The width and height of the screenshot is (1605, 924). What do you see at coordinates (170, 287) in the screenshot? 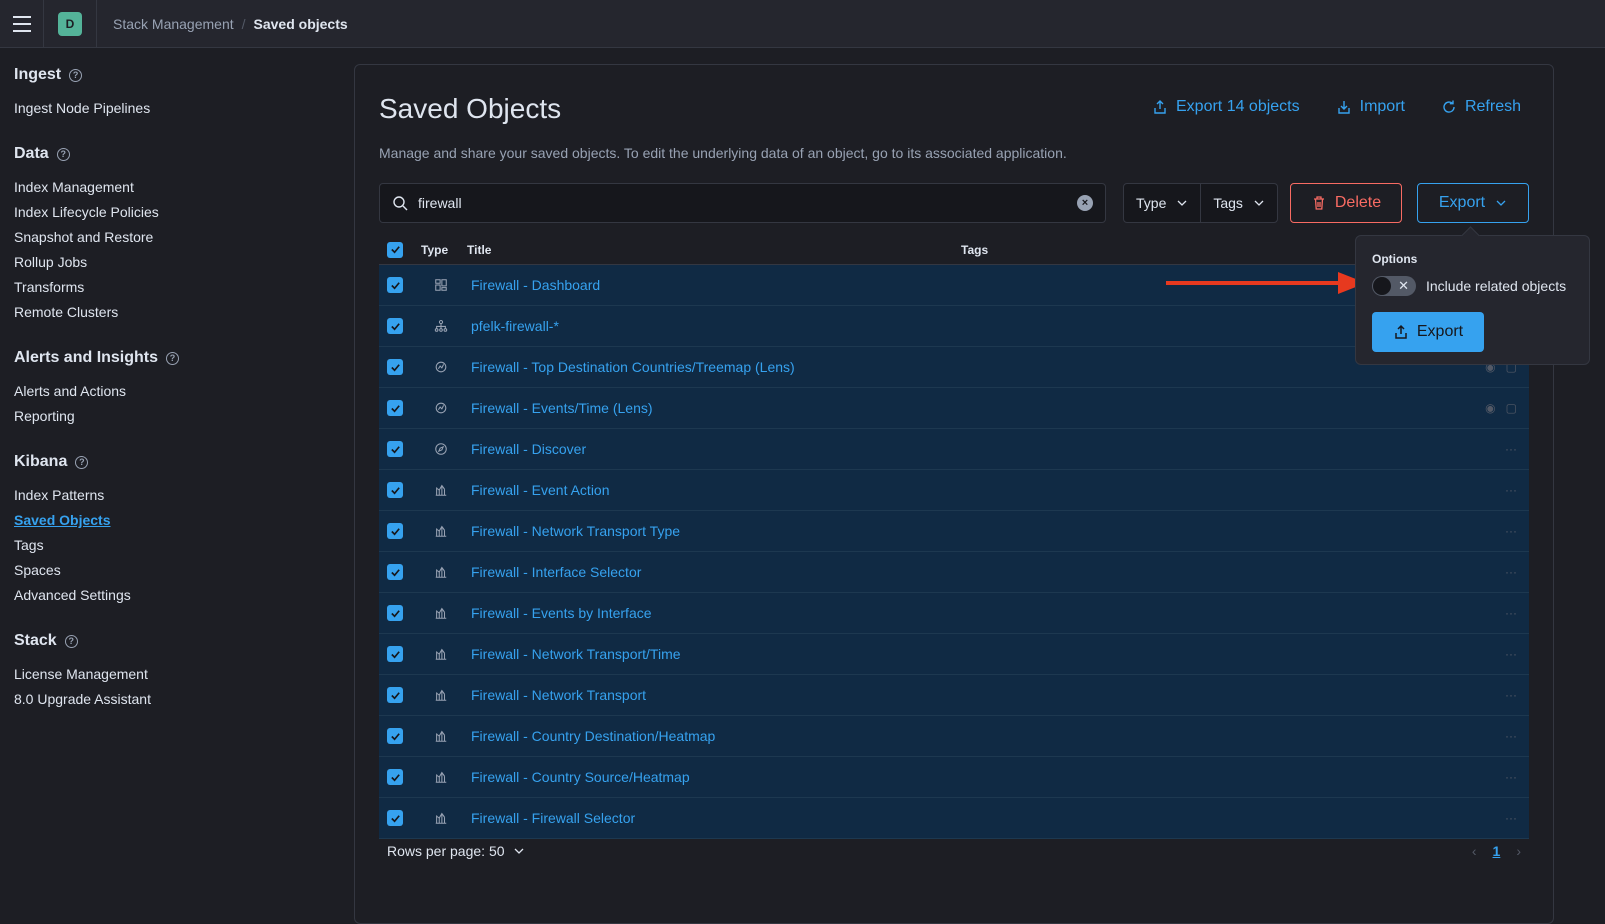
I see `sidebar-item: Transforms` at bounding box center [170, 287].